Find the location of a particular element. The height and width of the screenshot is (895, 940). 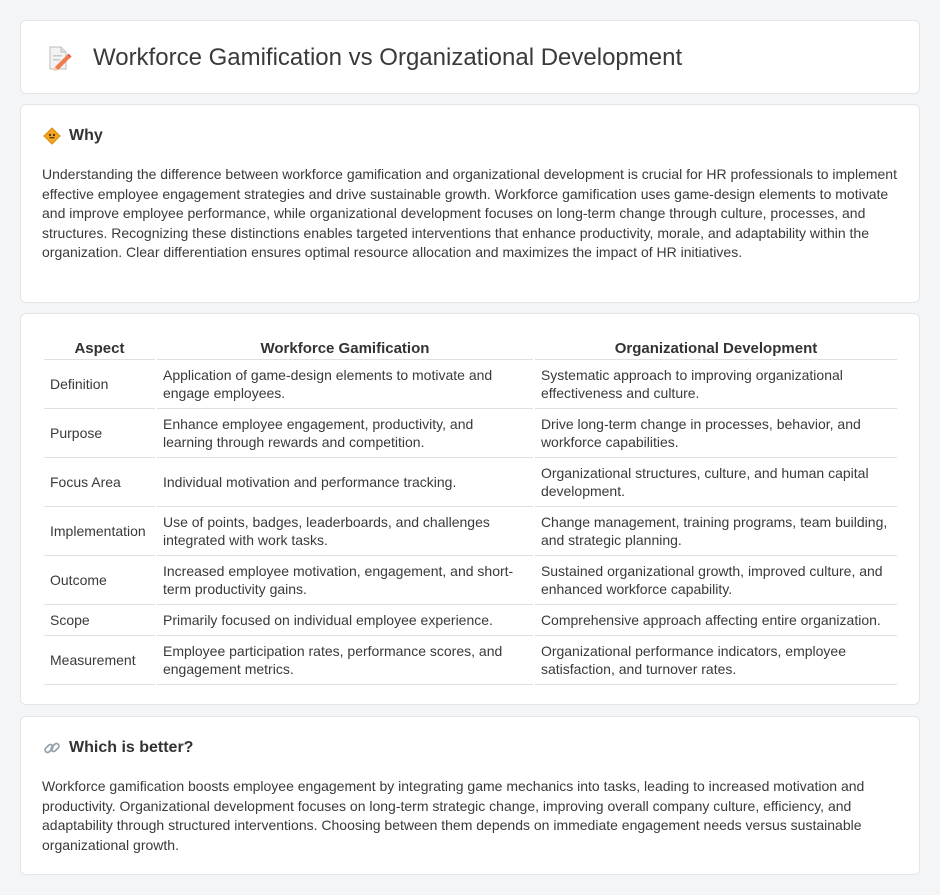

aspect-cell: Implementation is located at coordinates (99, 531).